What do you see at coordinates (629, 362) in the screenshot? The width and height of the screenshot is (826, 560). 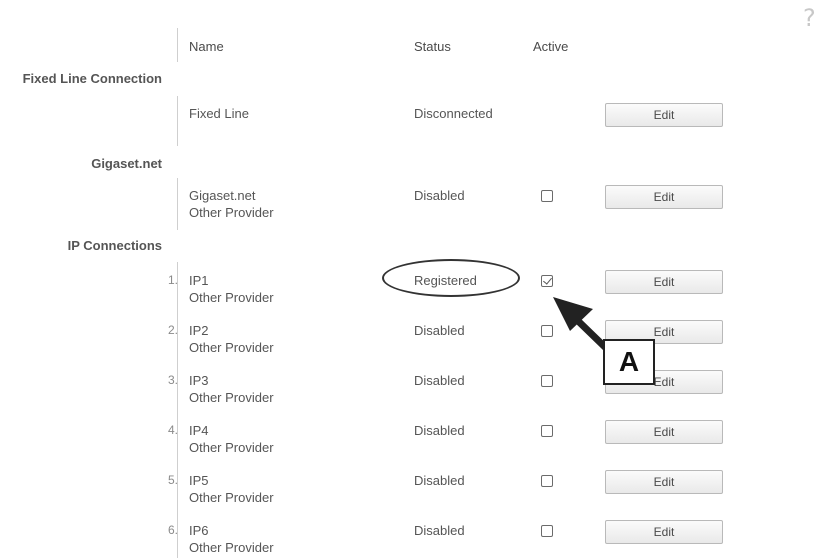 I see `callout-label: A` at bounding box center [629, 362].